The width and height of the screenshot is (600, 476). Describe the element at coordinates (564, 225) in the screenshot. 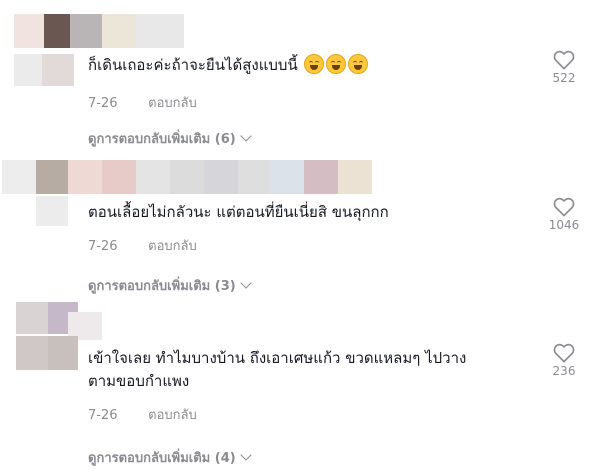

I see `like-count: 1046` at that location.